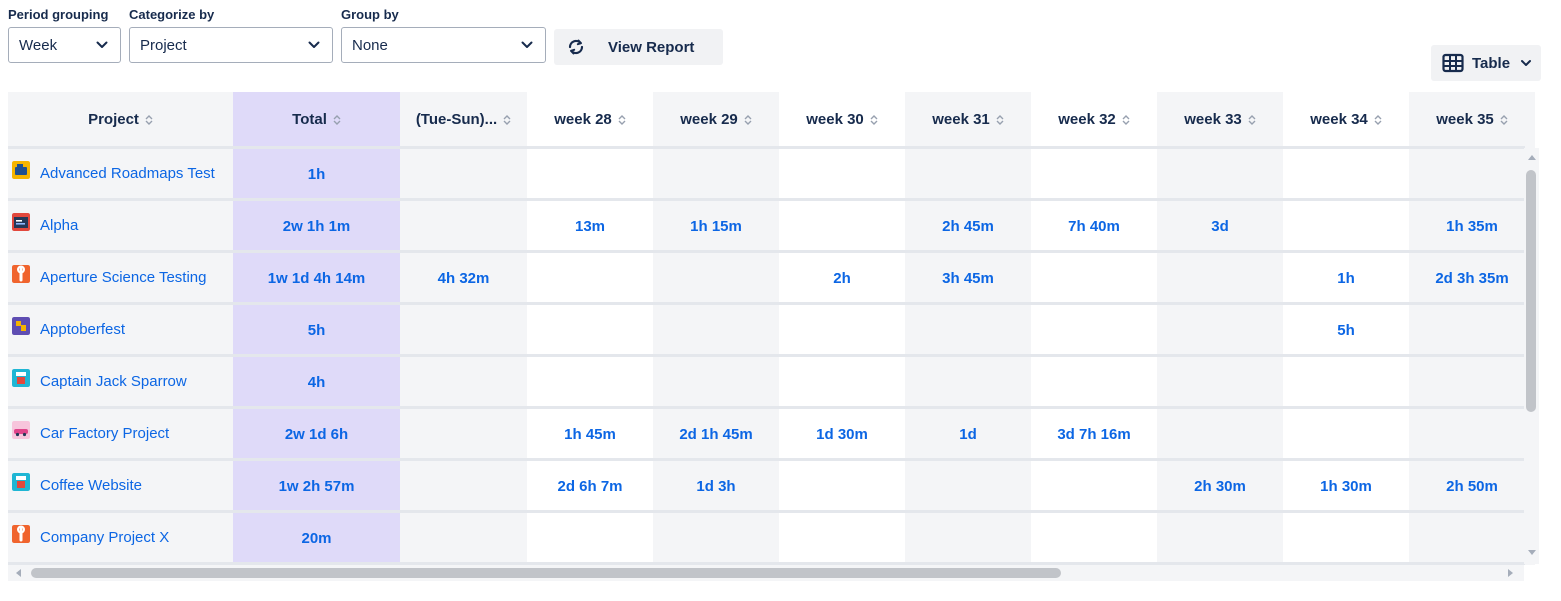 The image size is (1561, 601). Describe the element at coordinates (104, 537) in the screenshot. I see `project-link: Company Project X` at that location.